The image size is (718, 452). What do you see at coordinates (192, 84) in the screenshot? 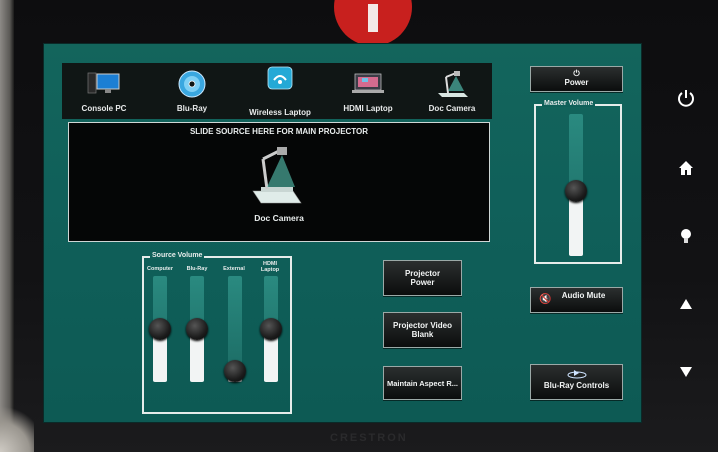
I see `disc-icon` at bounding box center [192, 84].